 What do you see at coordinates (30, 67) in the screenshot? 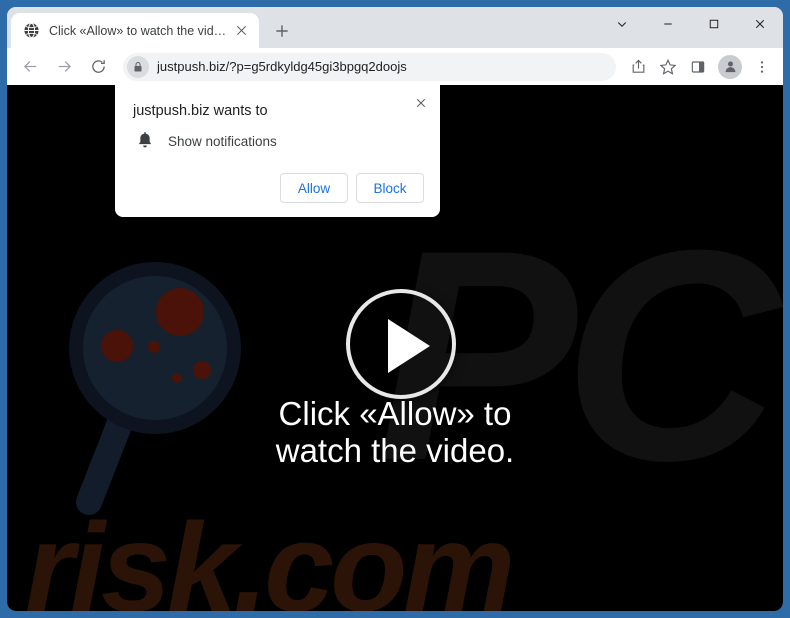
I see `back-arrow-icon` at bounding box center [30, 67].